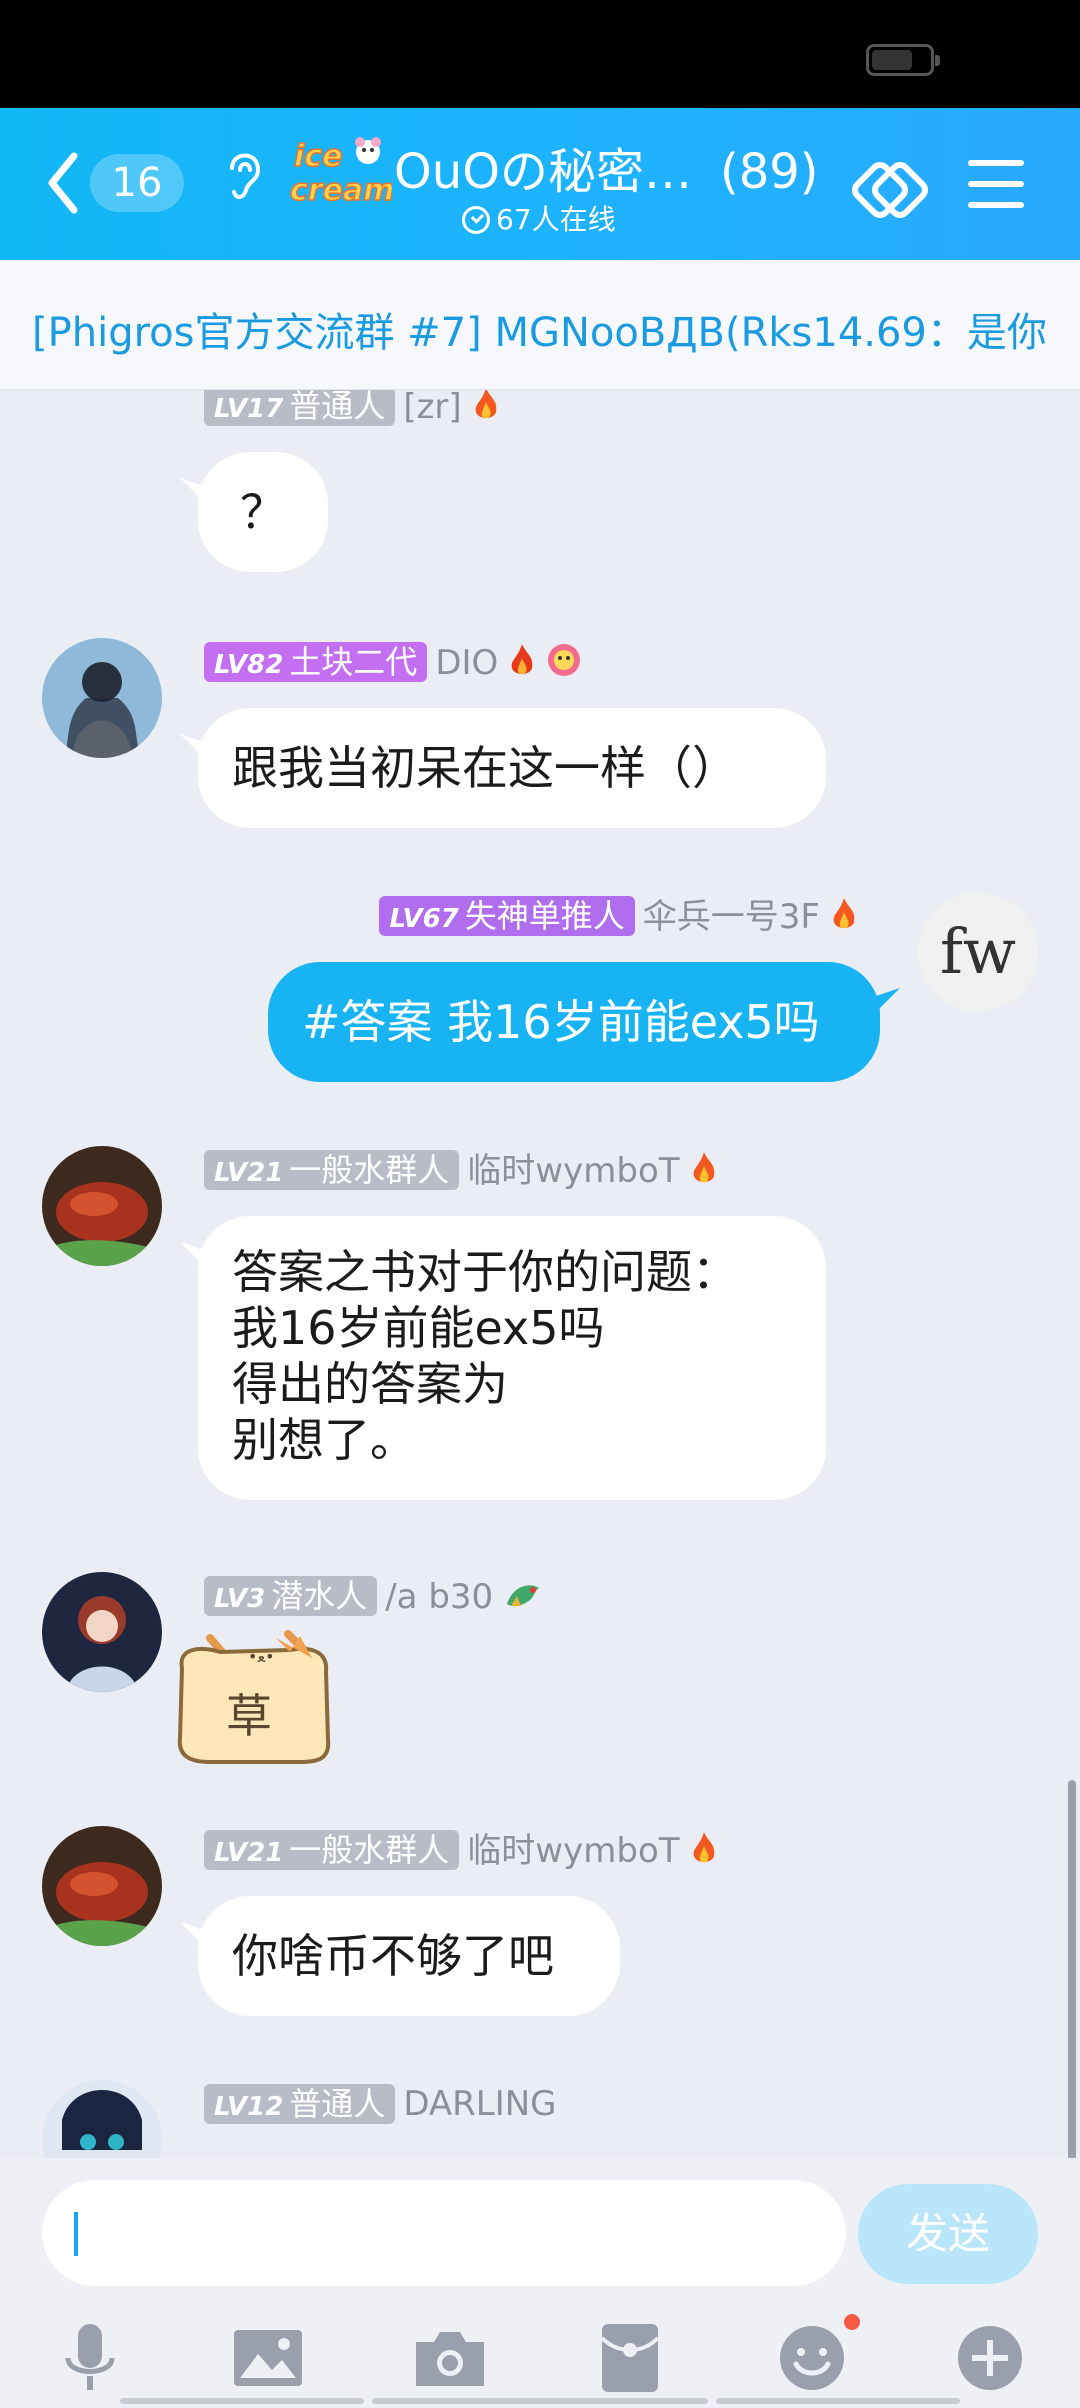 This screenshot has width=1080, height=2408. I want to click on menu-icon, so click(996, 185).